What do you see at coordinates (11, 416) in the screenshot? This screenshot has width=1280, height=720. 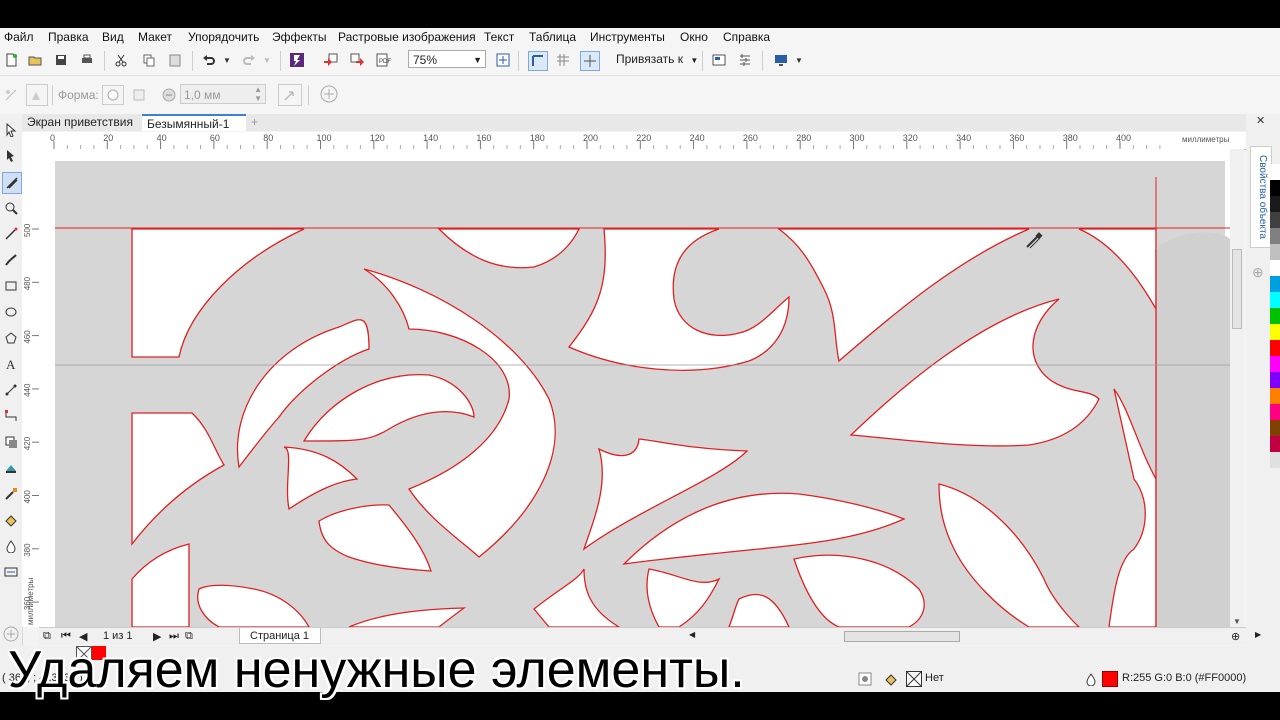 I see `connector-tool-icon` at bounding box center [11, 416].